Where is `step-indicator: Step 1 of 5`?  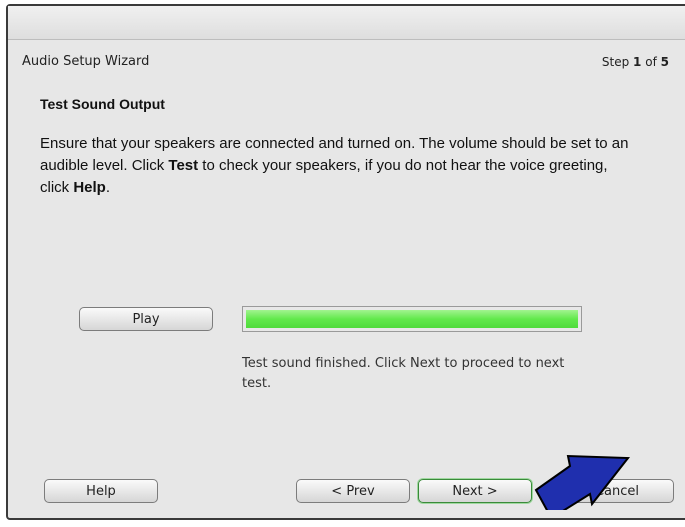
step-indicator: Step 1 of 5 is located at coordinates (635, 62).